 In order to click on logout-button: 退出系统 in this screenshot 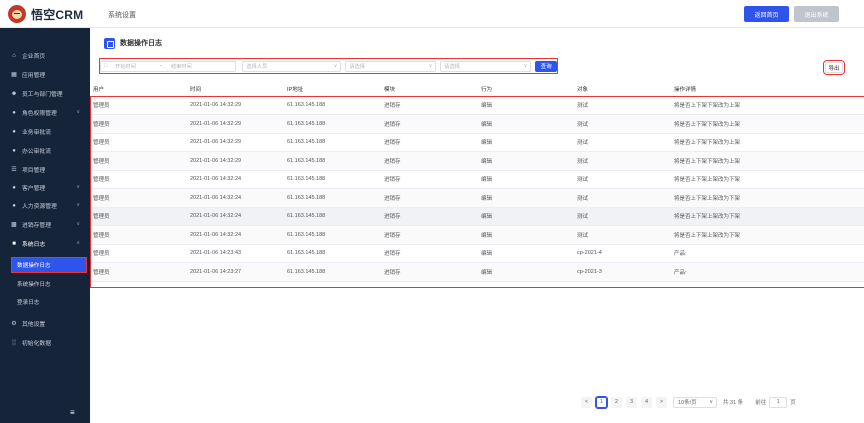, I will do `click(816, 14)`.